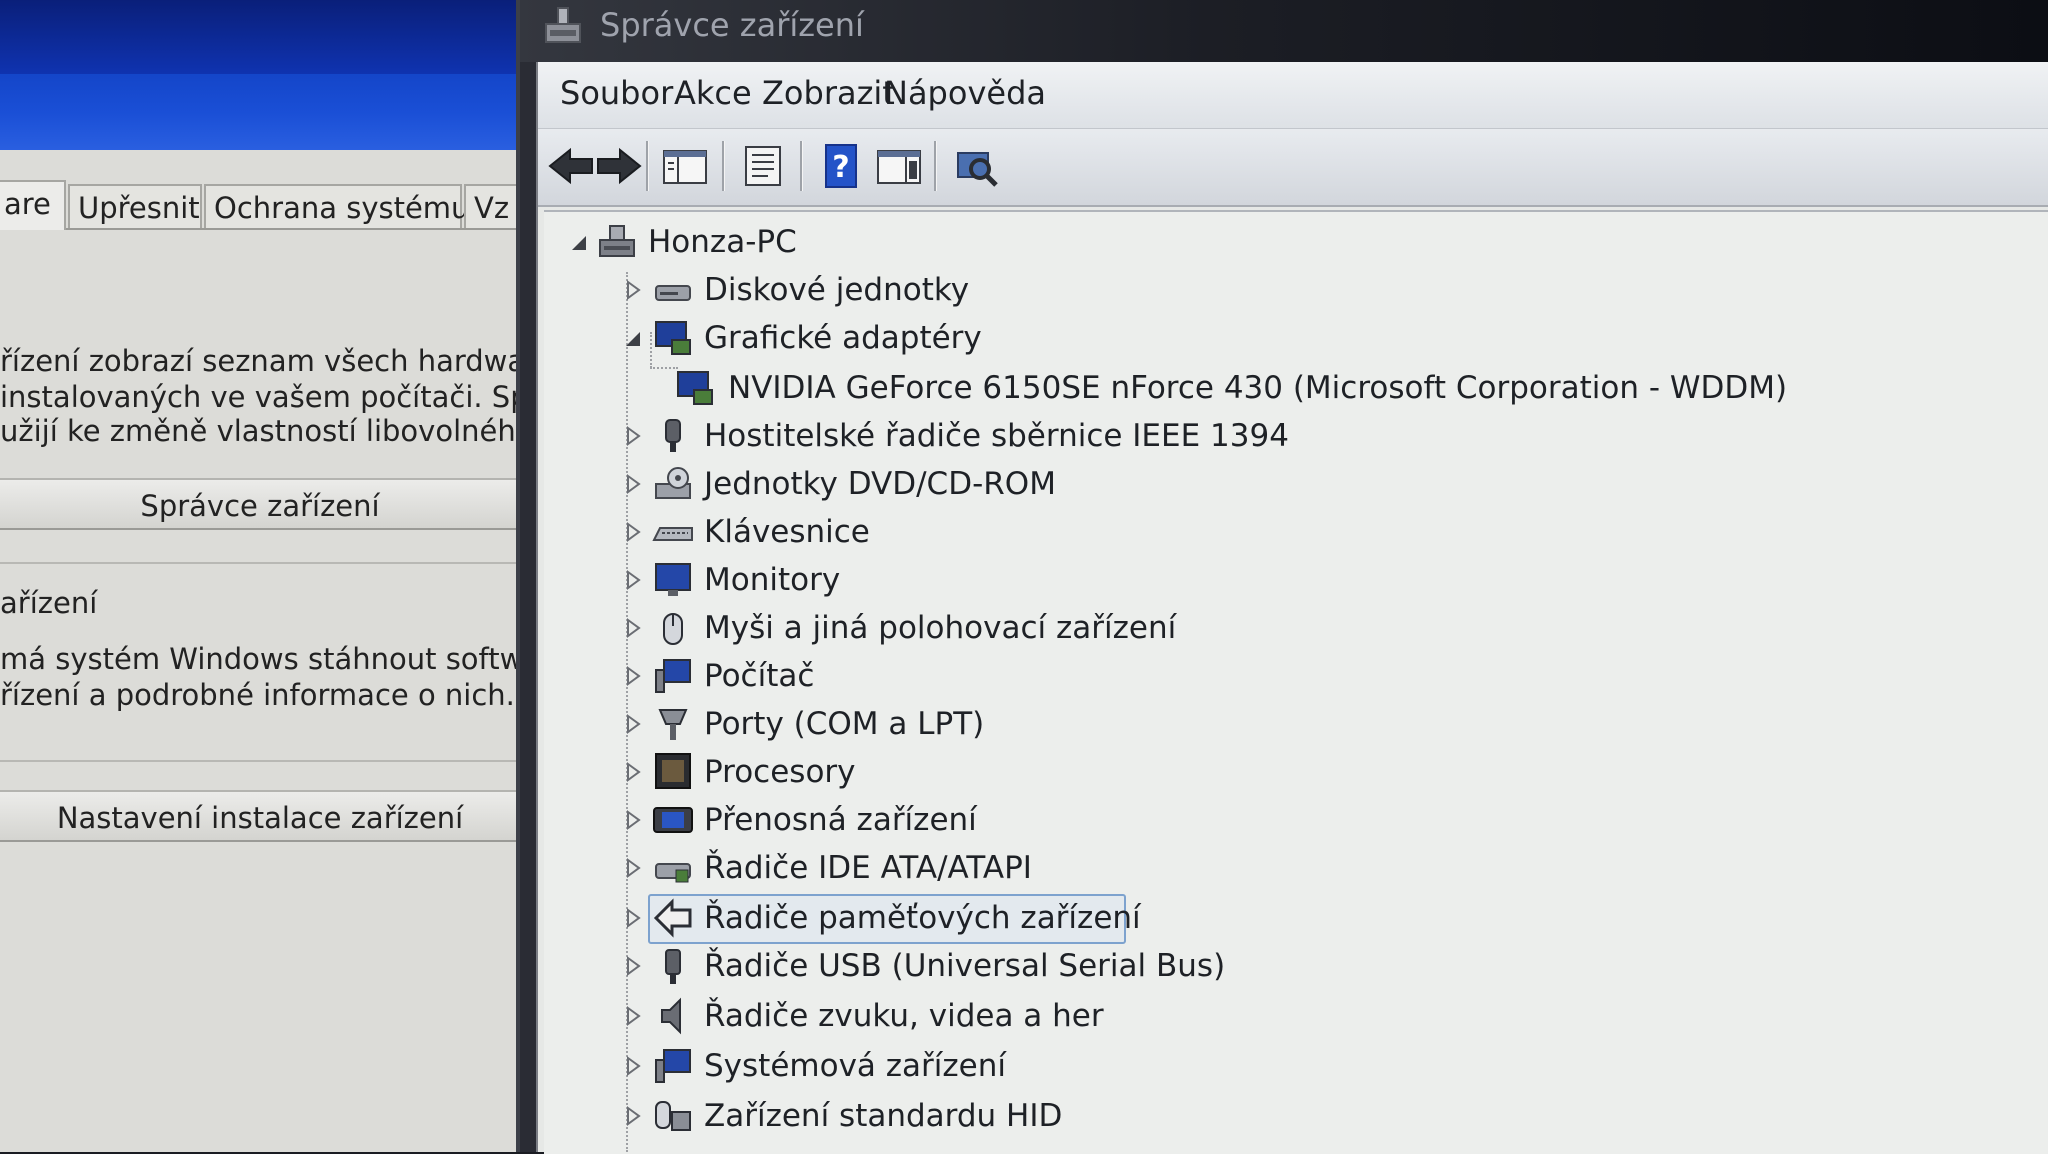 The width and height of the screenshot is (2048, 1154). Describe the element at coordinates (492, 206) in the screenshot. I see `tab-remote: Vz` at that location.